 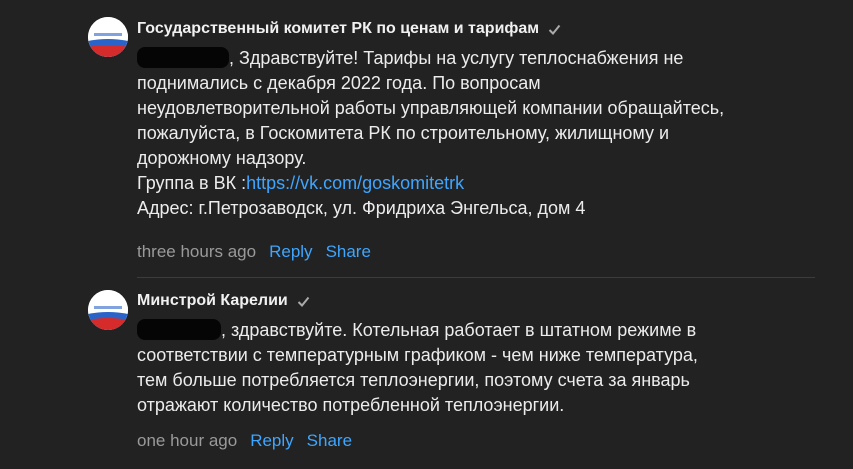 I want to click on author-row: Минстрой Карелии, so click(x=223, y=301).